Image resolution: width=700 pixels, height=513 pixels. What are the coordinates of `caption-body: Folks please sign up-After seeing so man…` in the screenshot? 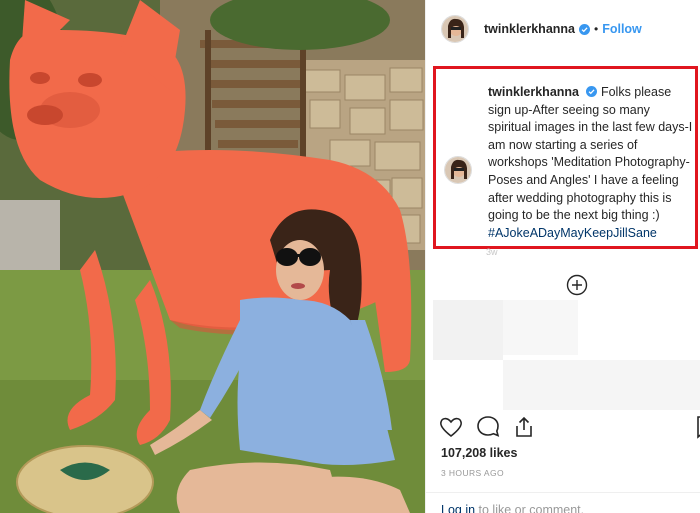 It's located at (590, 154).